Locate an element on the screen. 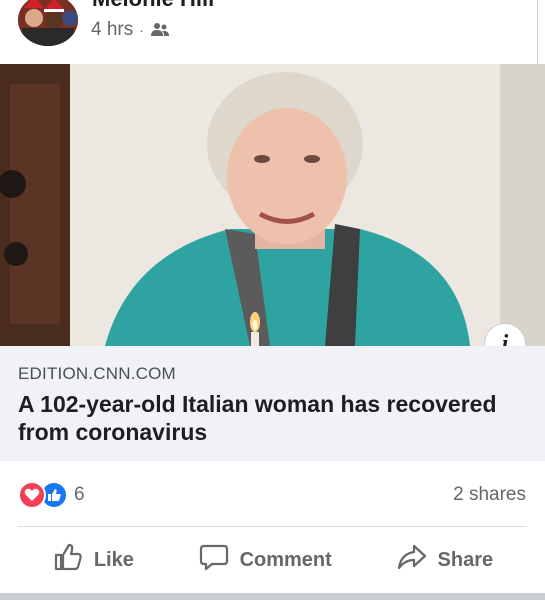  shares-count: 2 shares is located at coordinates (489, 495).